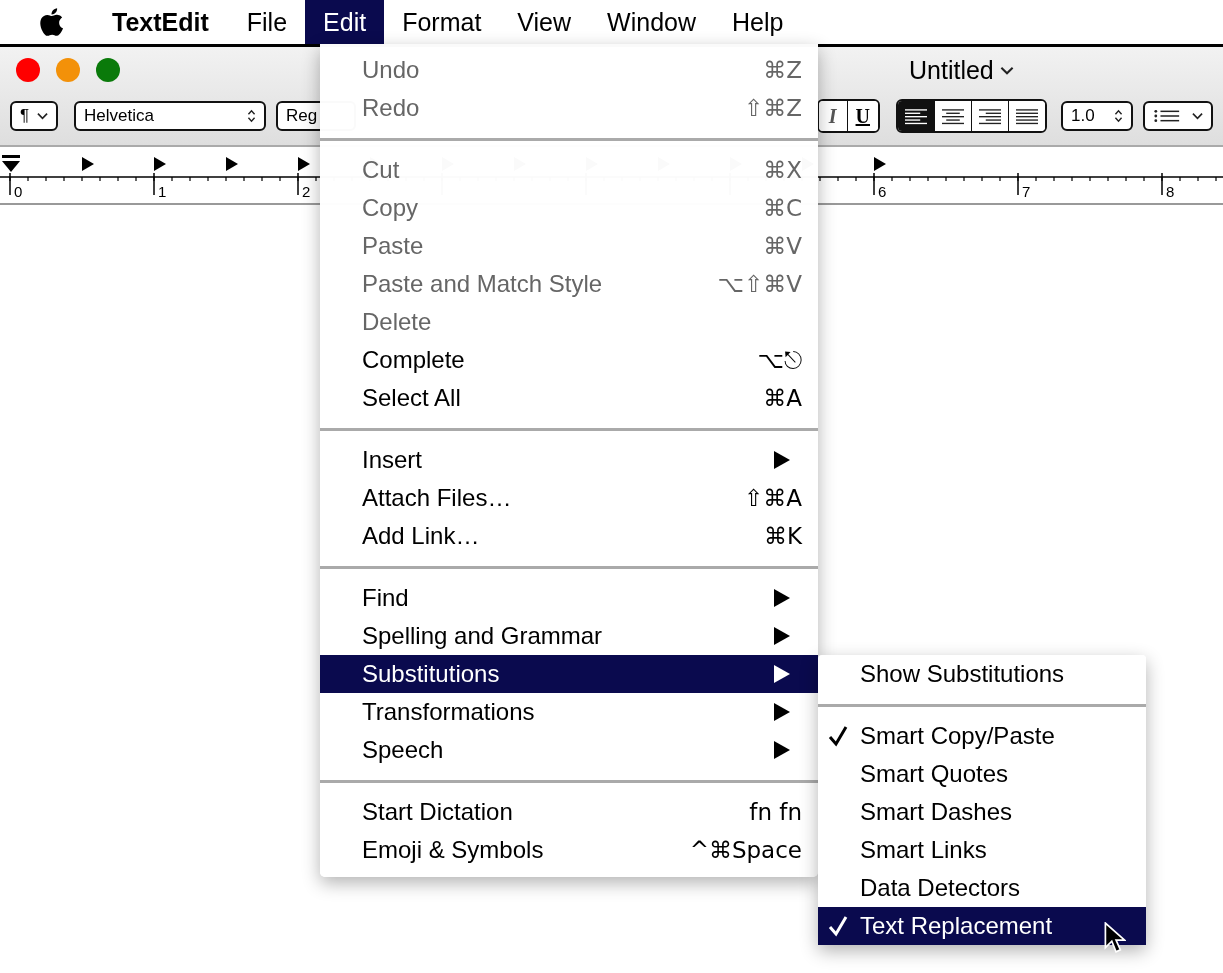  What do you see at coordinates (51, 22) in the screenshot?
I see `apple-logo-icon` at bounding box center [51, 22].